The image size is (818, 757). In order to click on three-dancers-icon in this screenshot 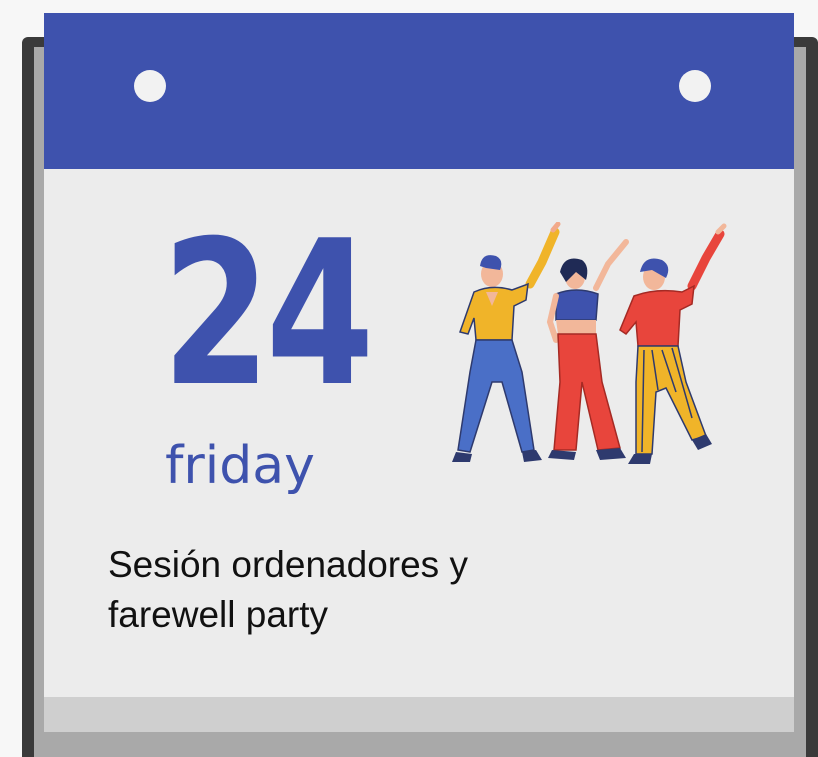, I will do `click(589, 343)`.